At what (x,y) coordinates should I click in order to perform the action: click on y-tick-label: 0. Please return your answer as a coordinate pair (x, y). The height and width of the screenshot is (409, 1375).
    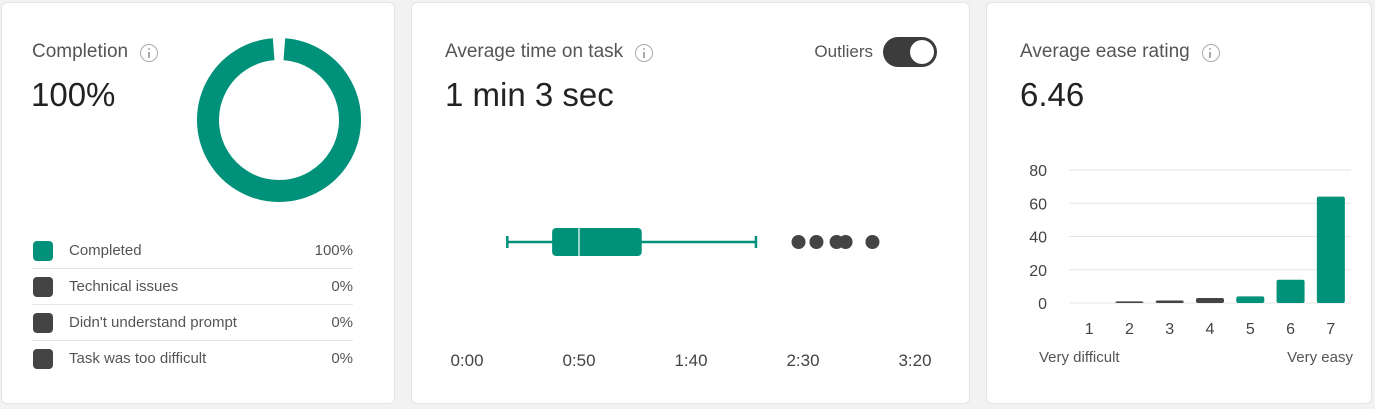
    Looking at the image, I should click on (1042, 304).